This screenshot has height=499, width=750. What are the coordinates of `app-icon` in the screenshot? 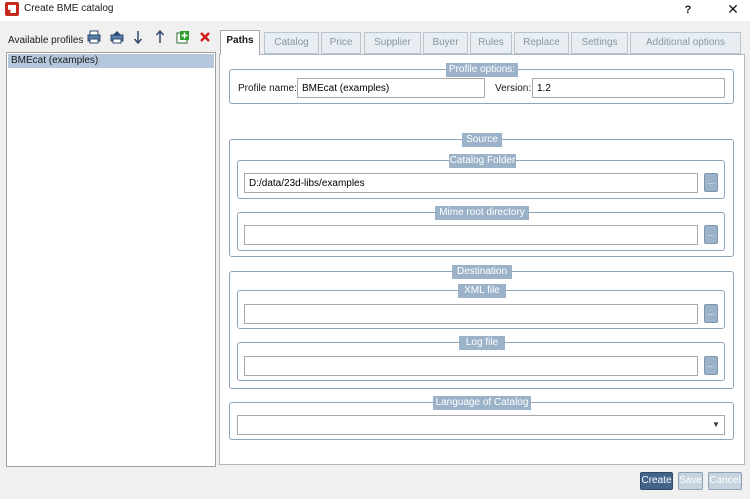 It's located at (12, 9).